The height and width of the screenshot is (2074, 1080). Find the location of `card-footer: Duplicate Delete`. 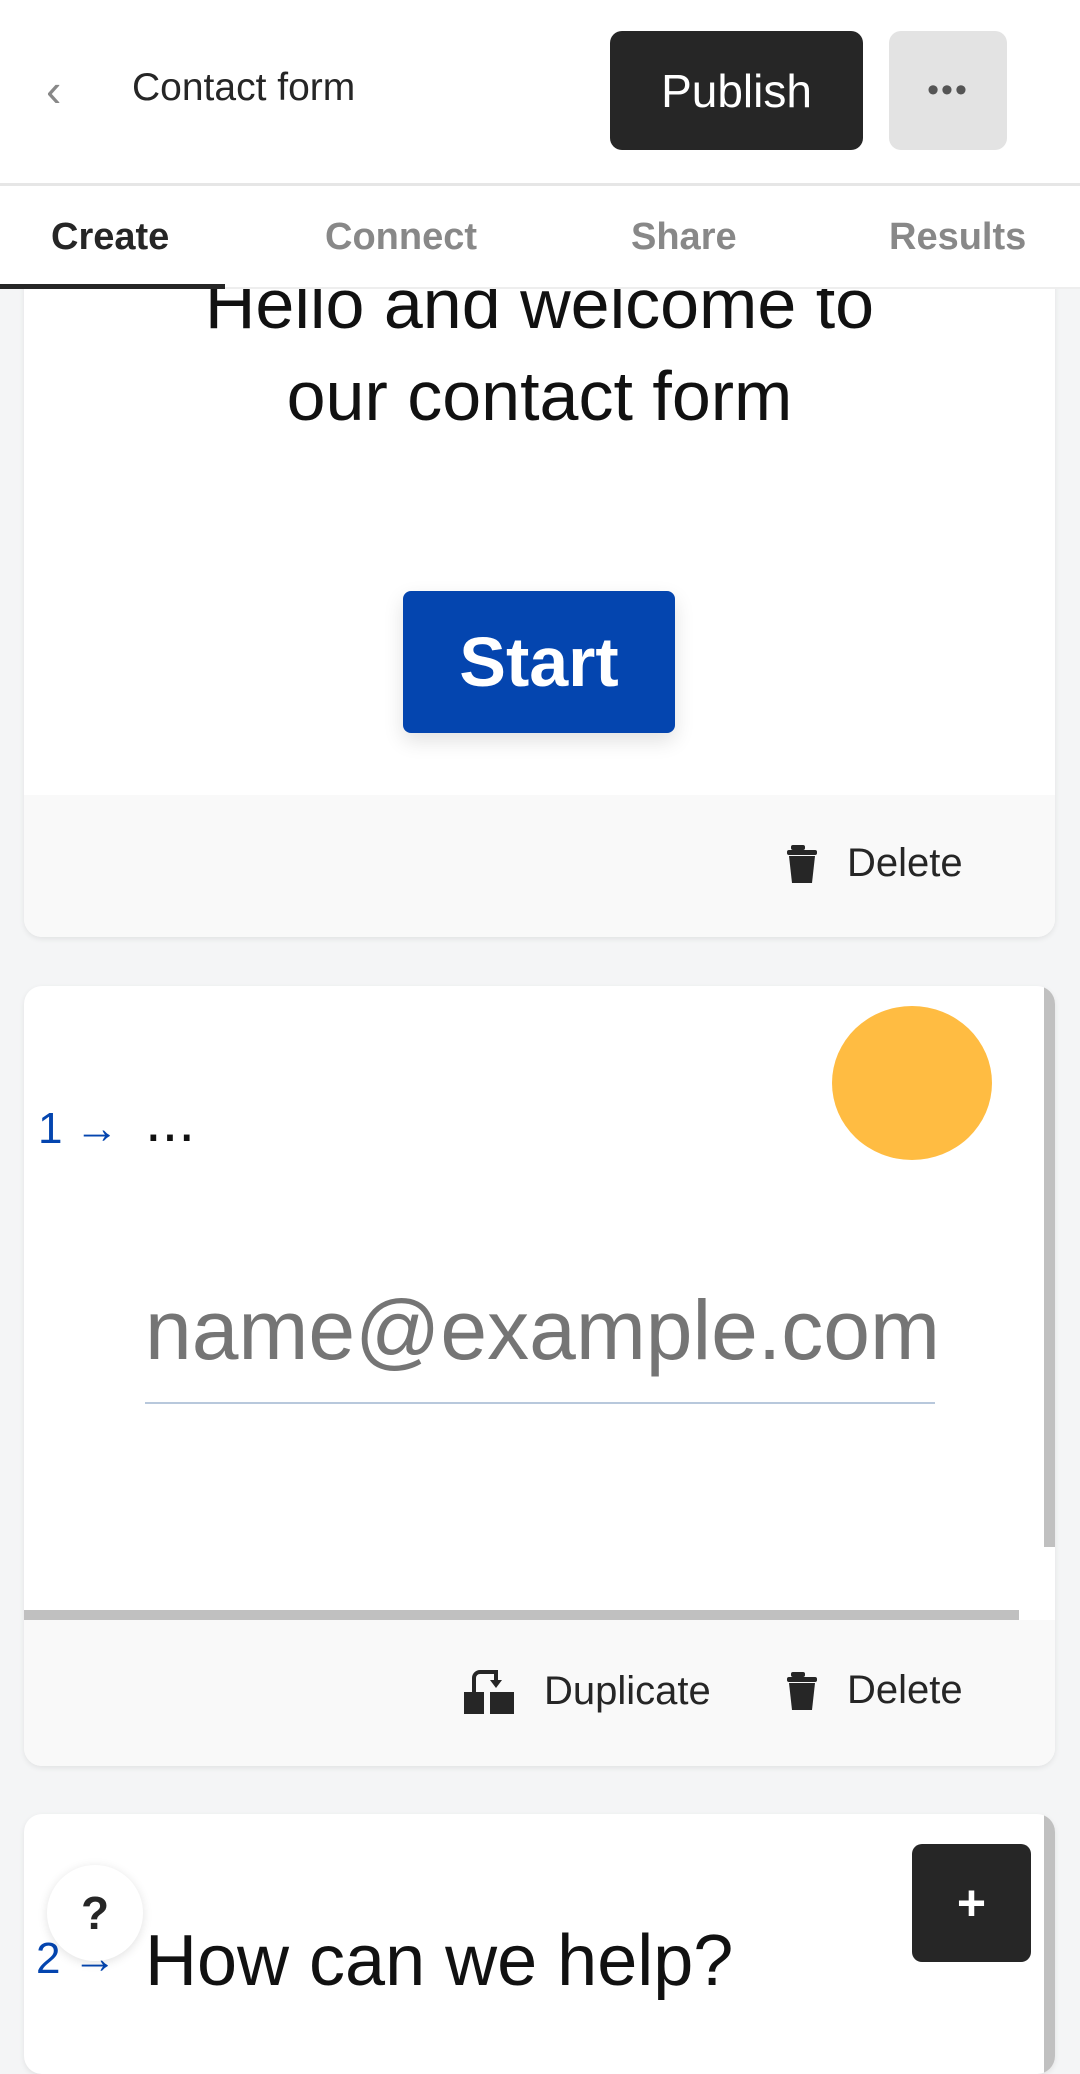

card-footer: Duplicate Delete is located at coordinates (539, 1693).